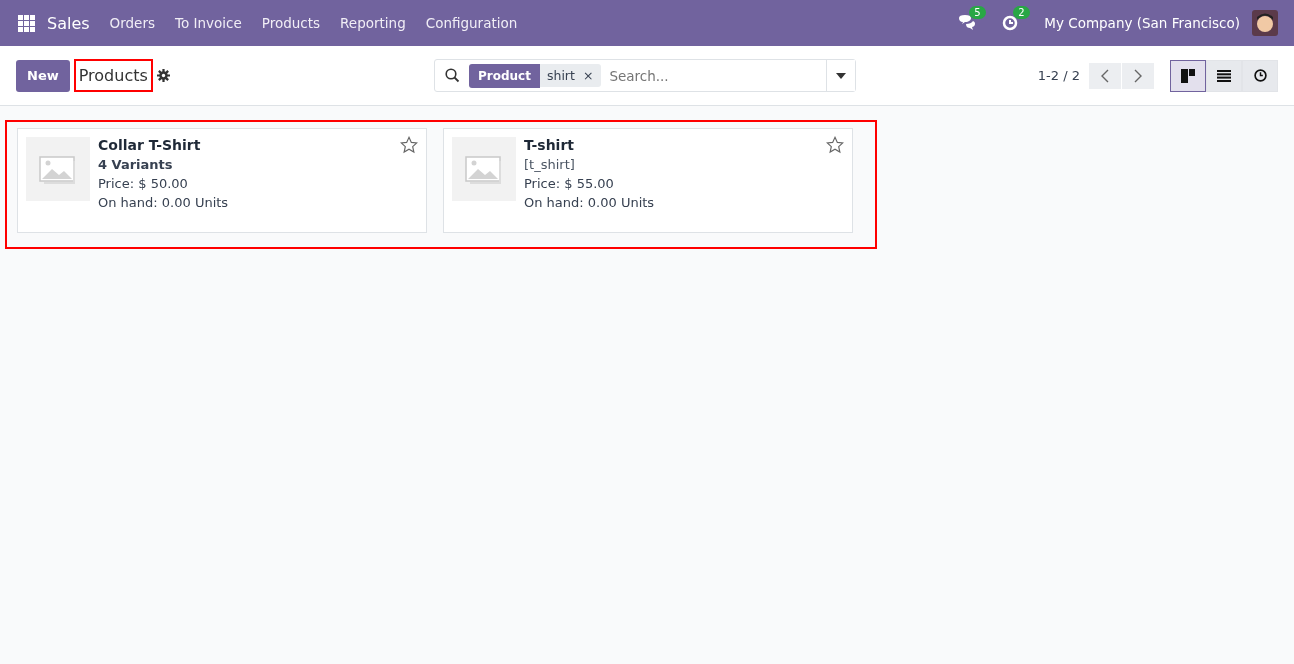 This screenshot has width=1294, height=664. What do you see at coordinates (648, 180) in the screenshot?
I see `product-card: T-shirt [t_shirt] Price: $ 55.00 On hand: 0.00 Units` at bounding box center [648, 180].